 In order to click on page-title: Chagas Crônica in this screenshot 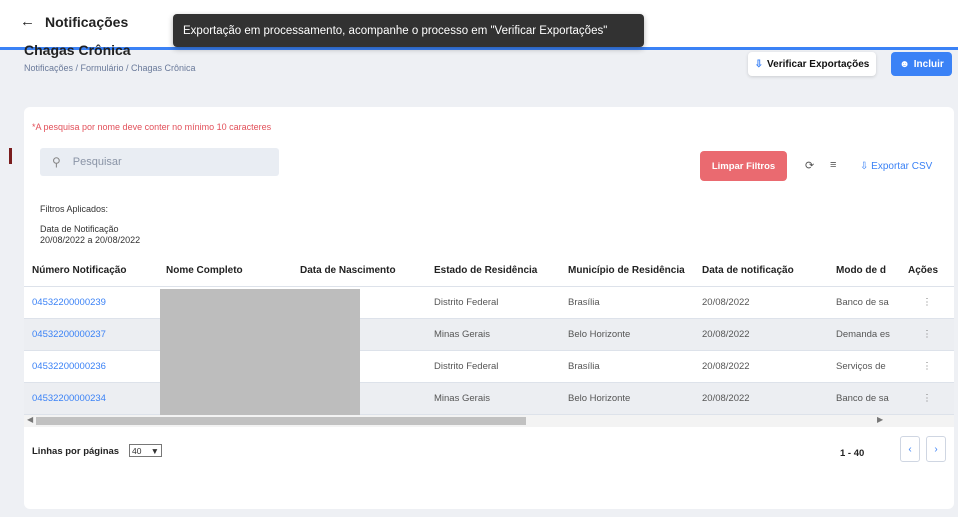, I will do `click(77, 50)`.